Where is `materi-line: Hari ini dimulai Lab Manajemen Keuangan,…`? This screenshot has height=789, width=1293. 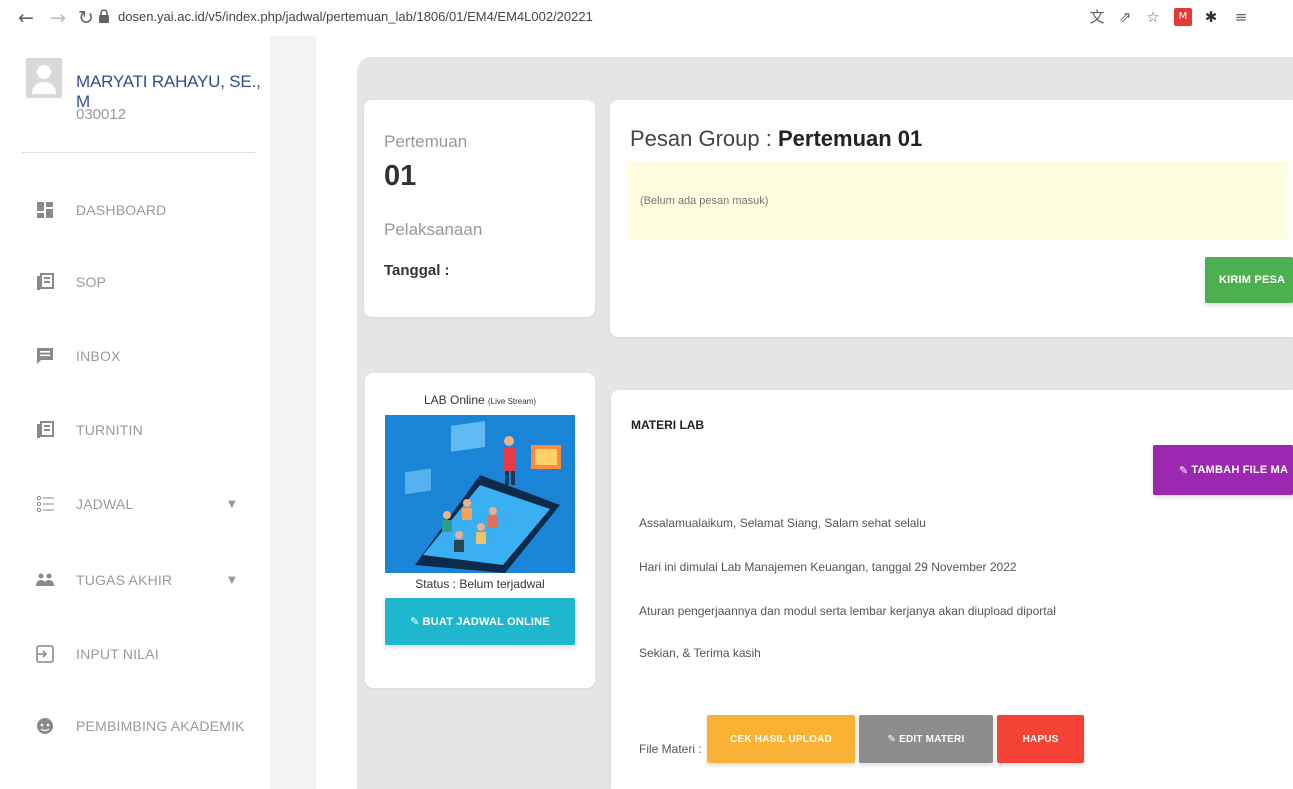
materi-line: Hari ini dimulai Lab Manajemen Keuangan,… is located at coordinates (828, 567).